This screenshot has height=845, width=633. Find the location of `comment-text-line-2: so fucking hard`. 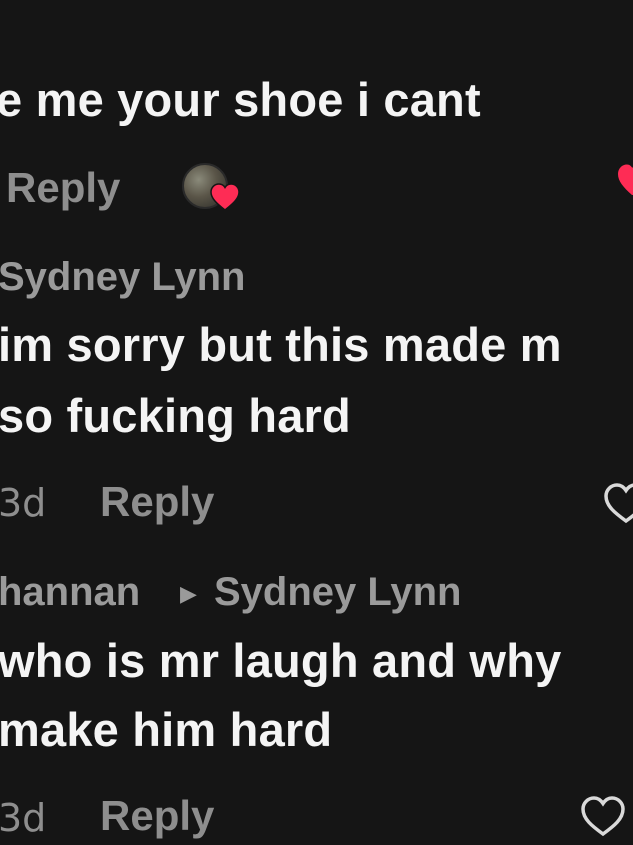

comment-text-line-2: so fucking hard is located at coordinates (175, 415).